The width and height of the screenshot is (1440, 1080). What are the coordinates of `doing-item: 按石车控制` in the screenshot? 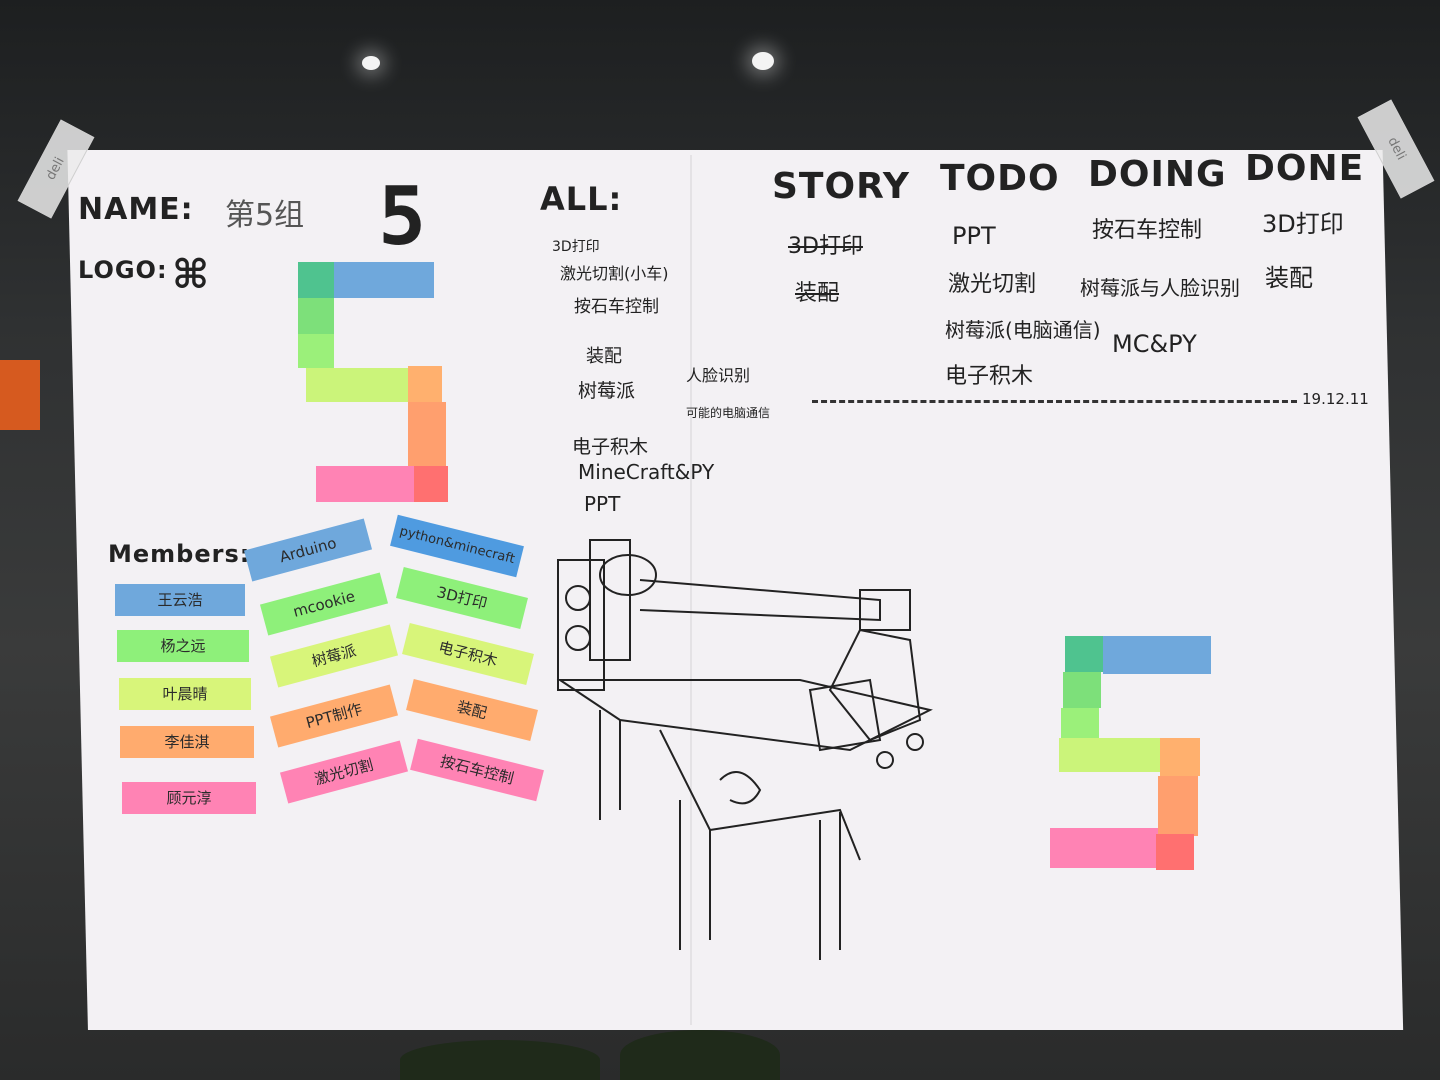 It's located at (1147, 230).